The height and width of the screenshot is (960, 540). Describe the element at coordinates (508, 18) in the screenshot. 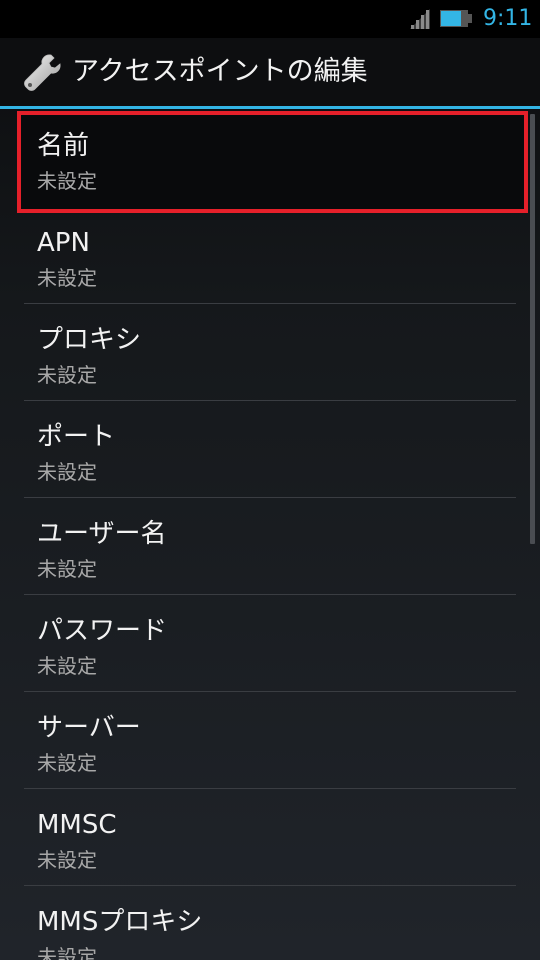

I see `status-clock: 9:11` at that location.